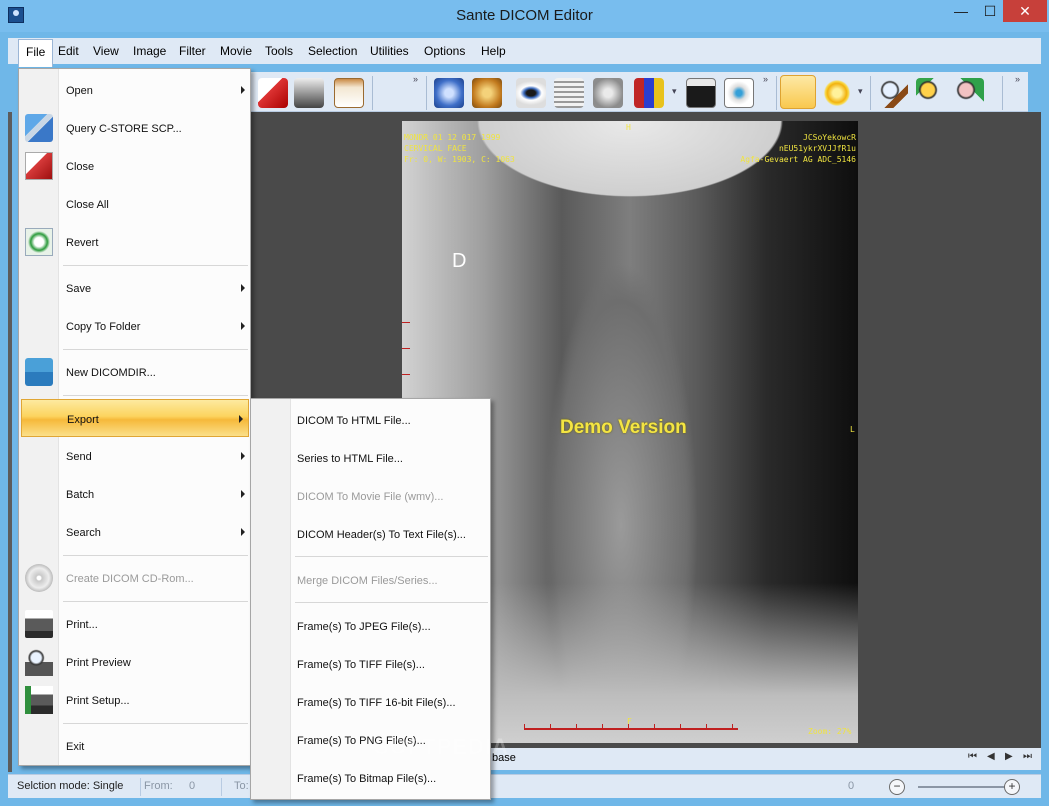  Describe the element at coordinates (332, 52) in the screenshot. I see `menu-selection: Selection` at that location.